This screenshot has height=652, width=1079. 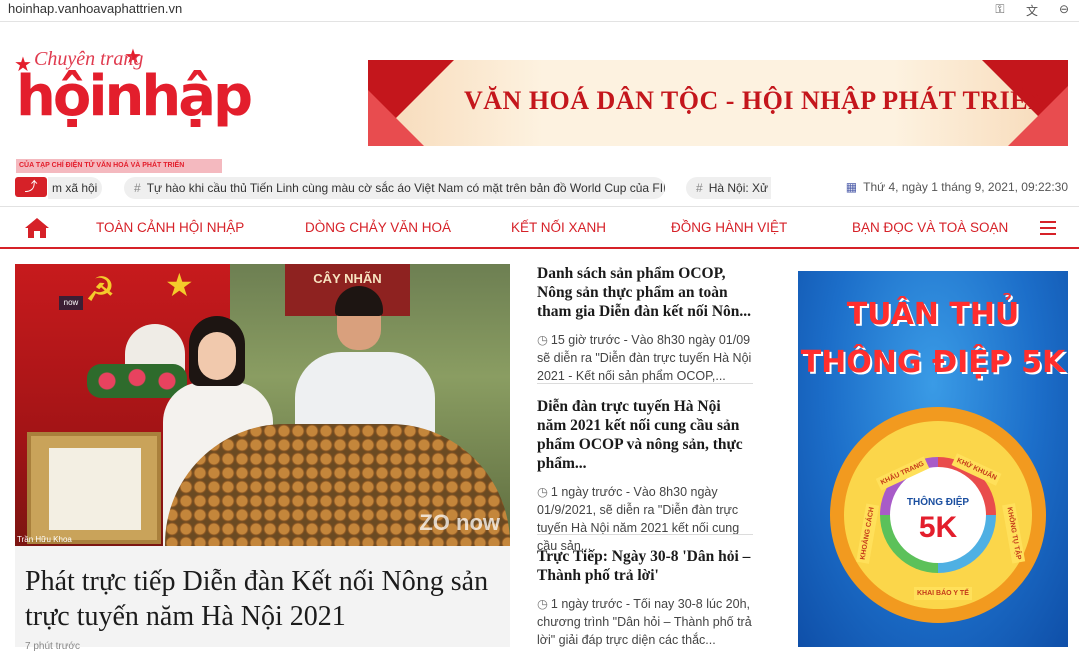 What do you see at coordinates (459, 522) in the screenshot?
I see `video-watermark: ZO now` at bounding box center [459, 522].